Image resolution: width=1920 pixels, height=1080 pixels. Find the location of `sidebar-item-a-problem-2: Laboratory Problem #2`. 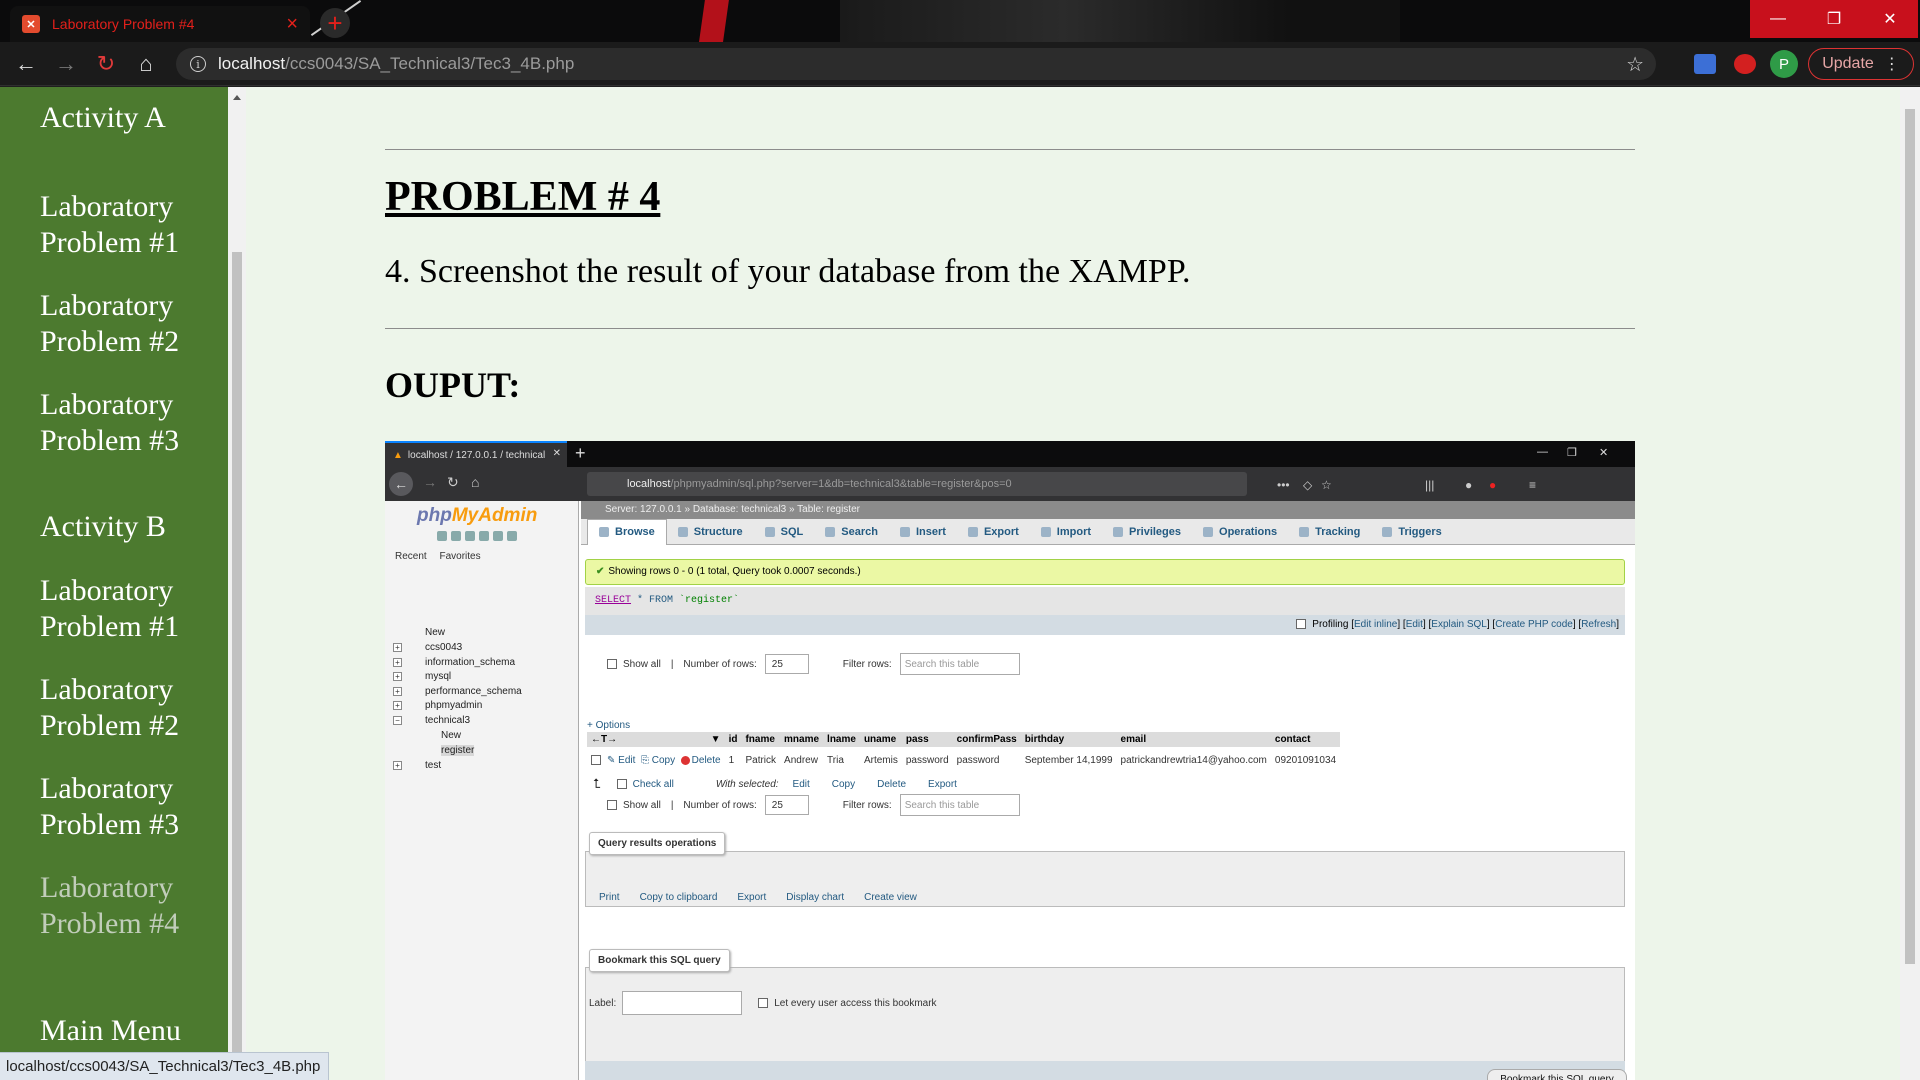

sidebar-item-a-problem-2: Laboratory Problem #2 is located at coordinates (130, 324).